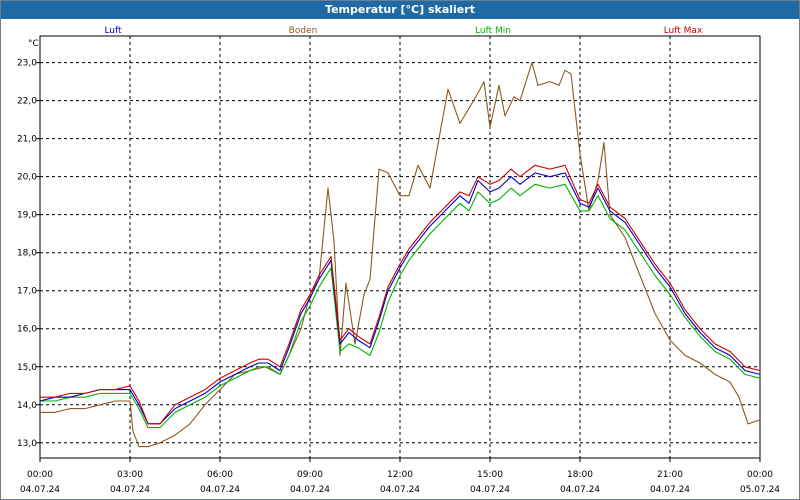  Describe the element at coordinates (27, 178) in the screenshot. I see `y-tick-label: 20,0` at that location.